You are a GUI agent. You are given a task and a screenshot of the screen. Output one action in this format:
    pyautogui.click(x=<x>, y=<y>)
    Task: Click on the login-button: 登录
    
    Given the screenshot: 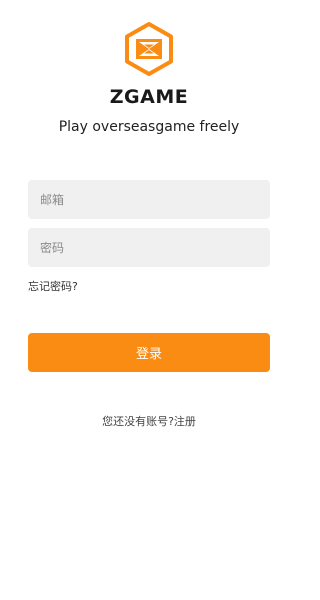 What is the action you would take?
    pyautogui.click(x=149, y=352)
    